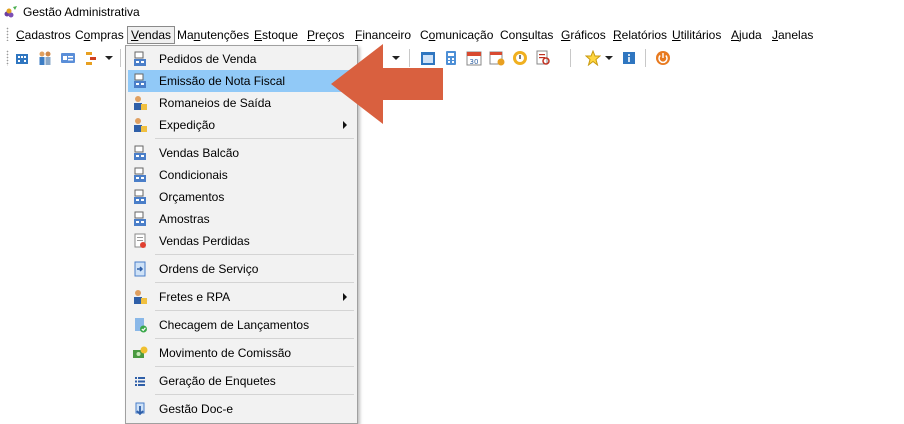 This screenshot has height=424, width=904. What do you see at coordinates (792, 35) in the screenshot?
I see `menu-janelas: Janelas` at bounding box center [792, 35].